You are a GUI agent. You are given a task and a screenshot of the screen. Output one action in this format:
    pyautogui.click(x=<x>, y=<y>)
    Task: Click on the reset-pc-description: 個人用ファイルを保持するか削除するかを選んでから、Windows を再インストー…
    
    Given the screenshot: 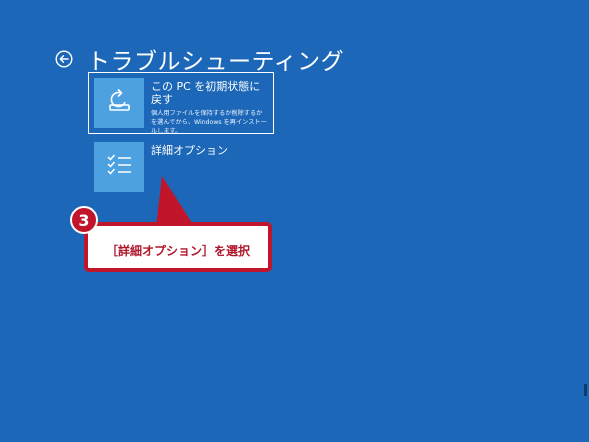 What is the action you would take?
    pyautogui.click(x=209, y=122)
    